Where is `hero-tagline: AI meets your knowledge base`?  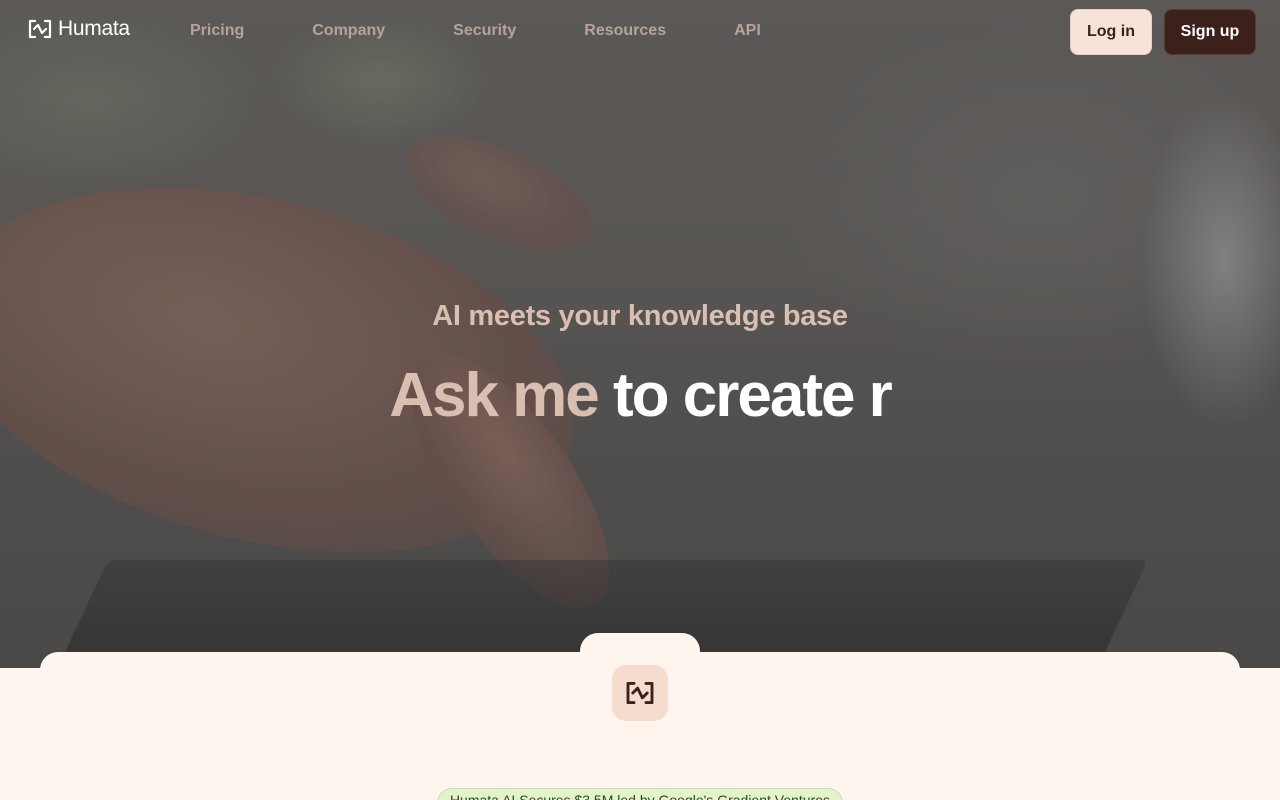
hero-tagline: AI meets your knowledge base is located at coordinates (640, 316).